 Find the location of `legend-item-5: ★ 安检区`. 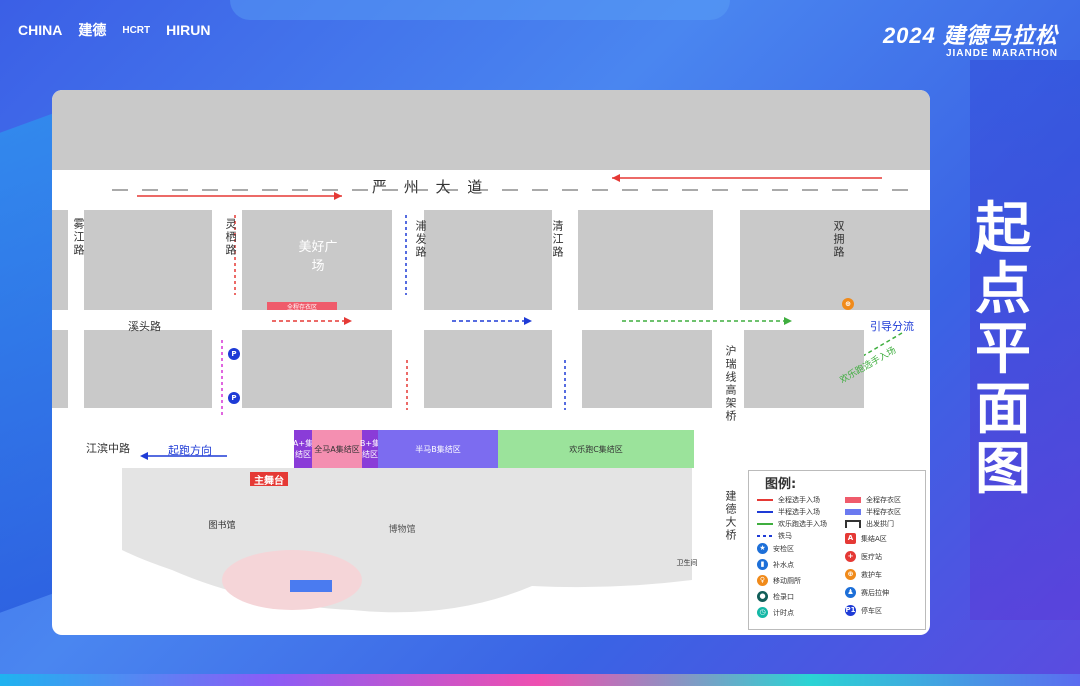

legend-item-5: ★ 安检区 is located at coordinates (775, 548).